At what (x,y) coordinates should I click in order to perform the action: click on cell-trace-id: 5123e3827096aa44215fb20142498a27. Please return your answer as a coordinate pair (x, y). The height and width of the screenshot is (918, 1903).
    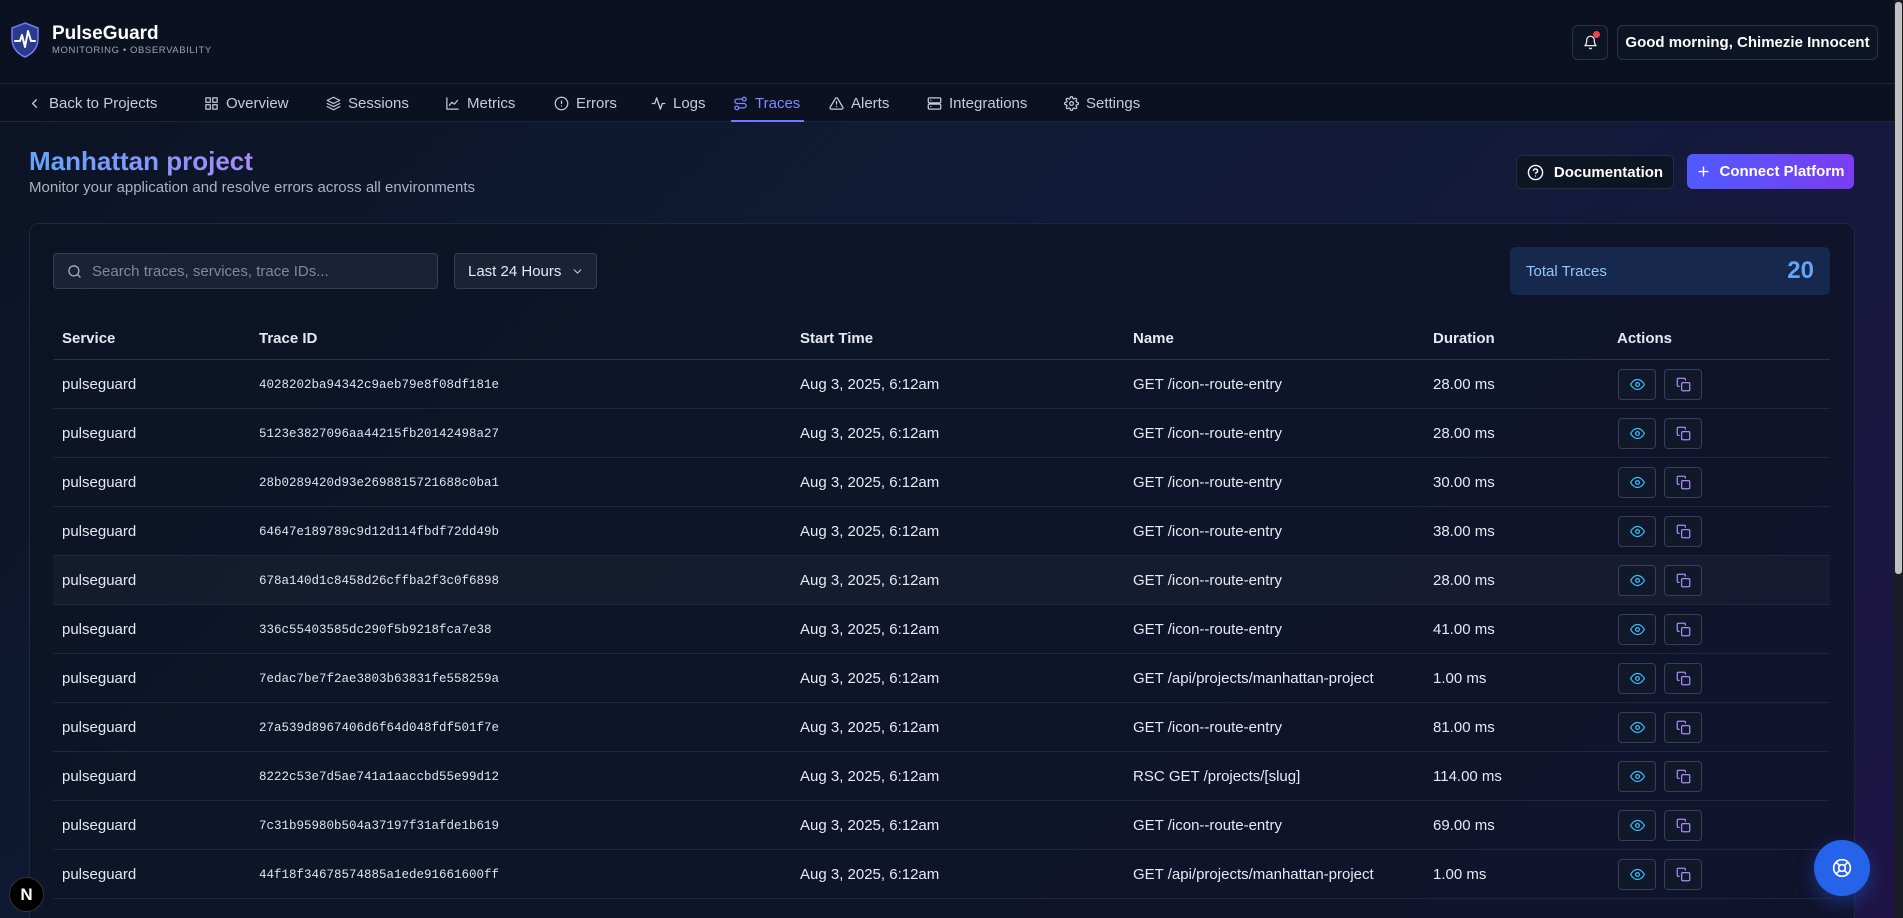
    Looking at the image, I should click on (379, 434).